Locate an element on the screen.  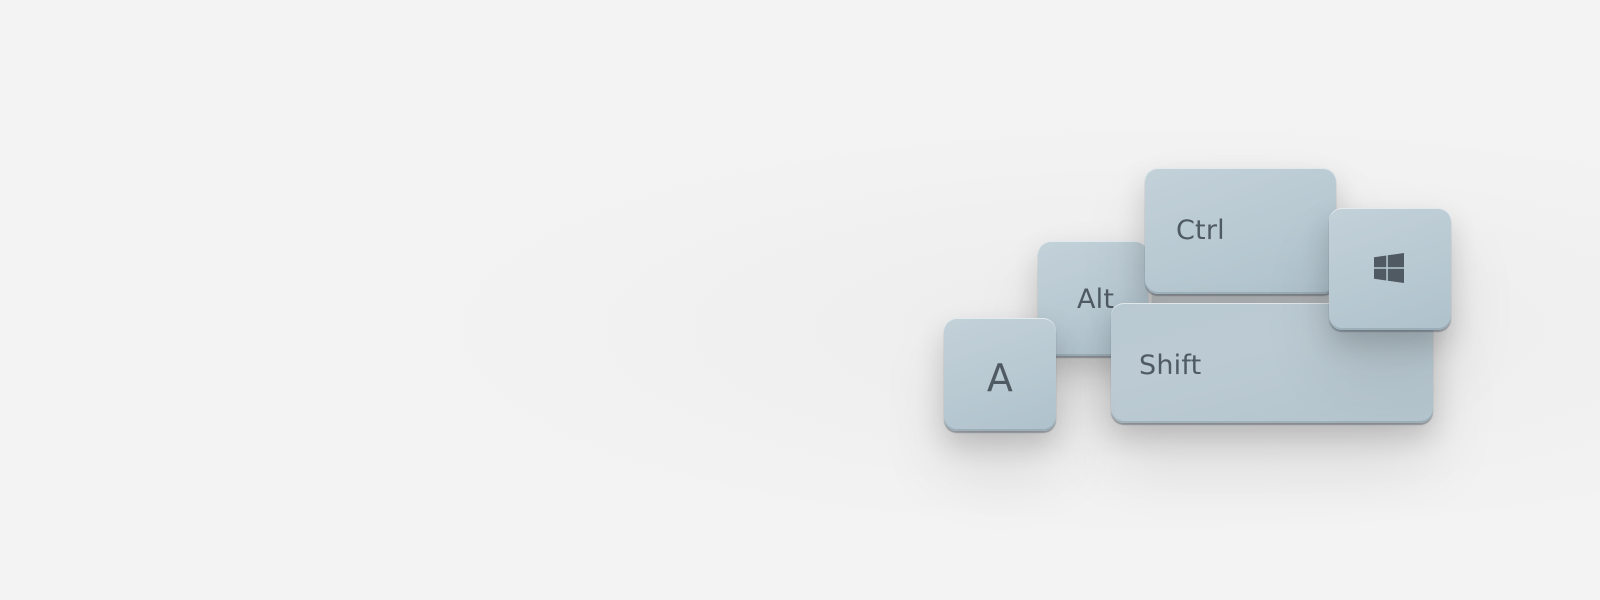
alt-key-label: Alt is located at coordinates (1096, 299).